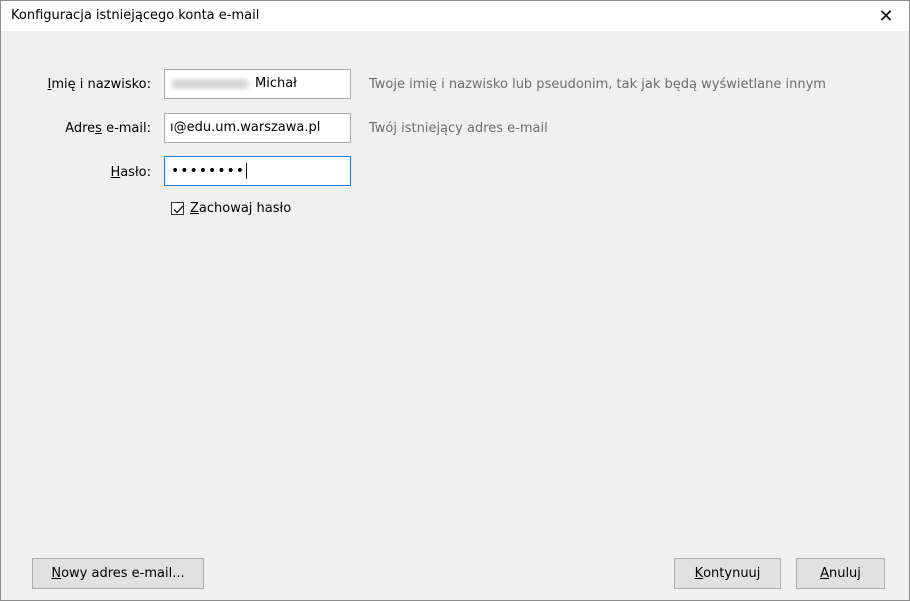 The width and height of the screenshot is (910, 601). Describe the element at coordinates (886, 16) in the screenshot. I see `close-icon: ✕` at that location.